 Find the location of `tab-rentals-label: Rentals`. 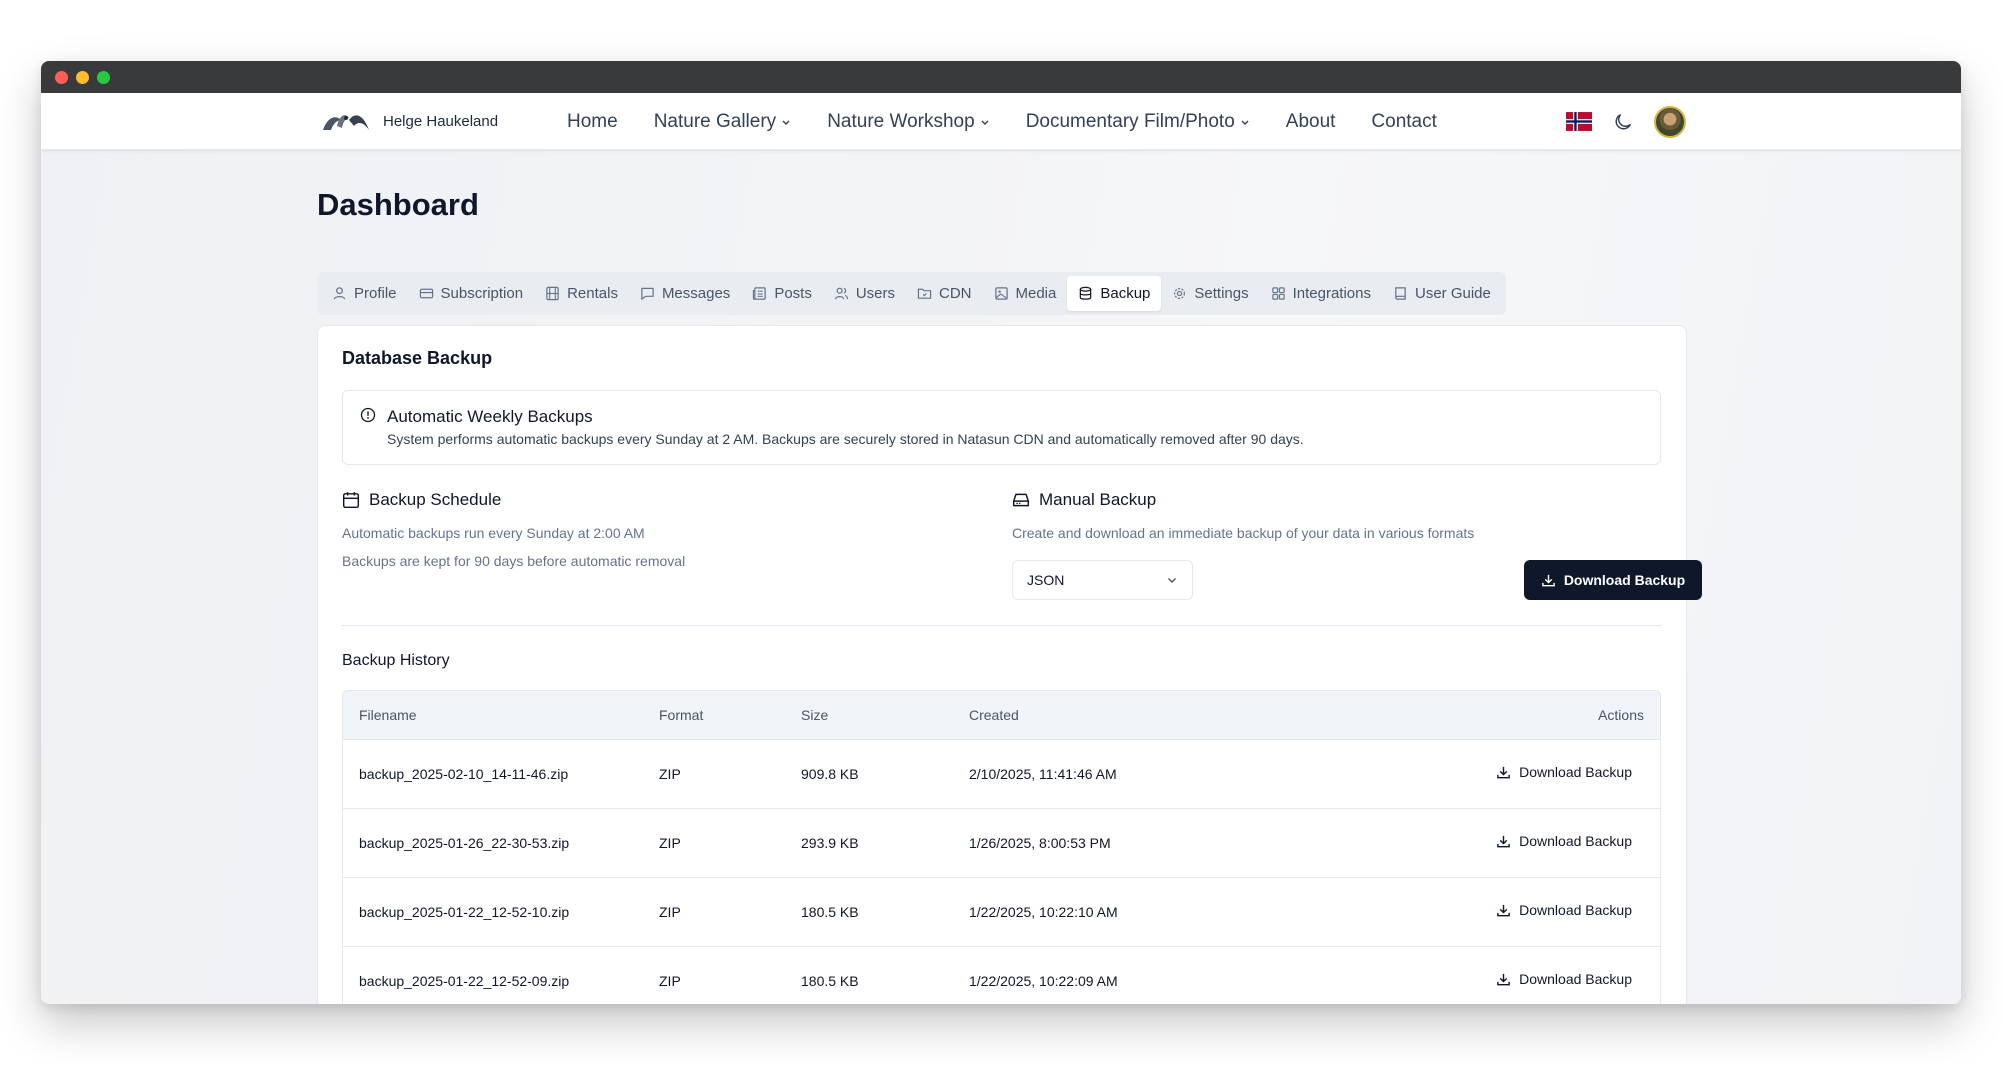

tab-rentals-label: Rentals is located at coordinates (592, 293).